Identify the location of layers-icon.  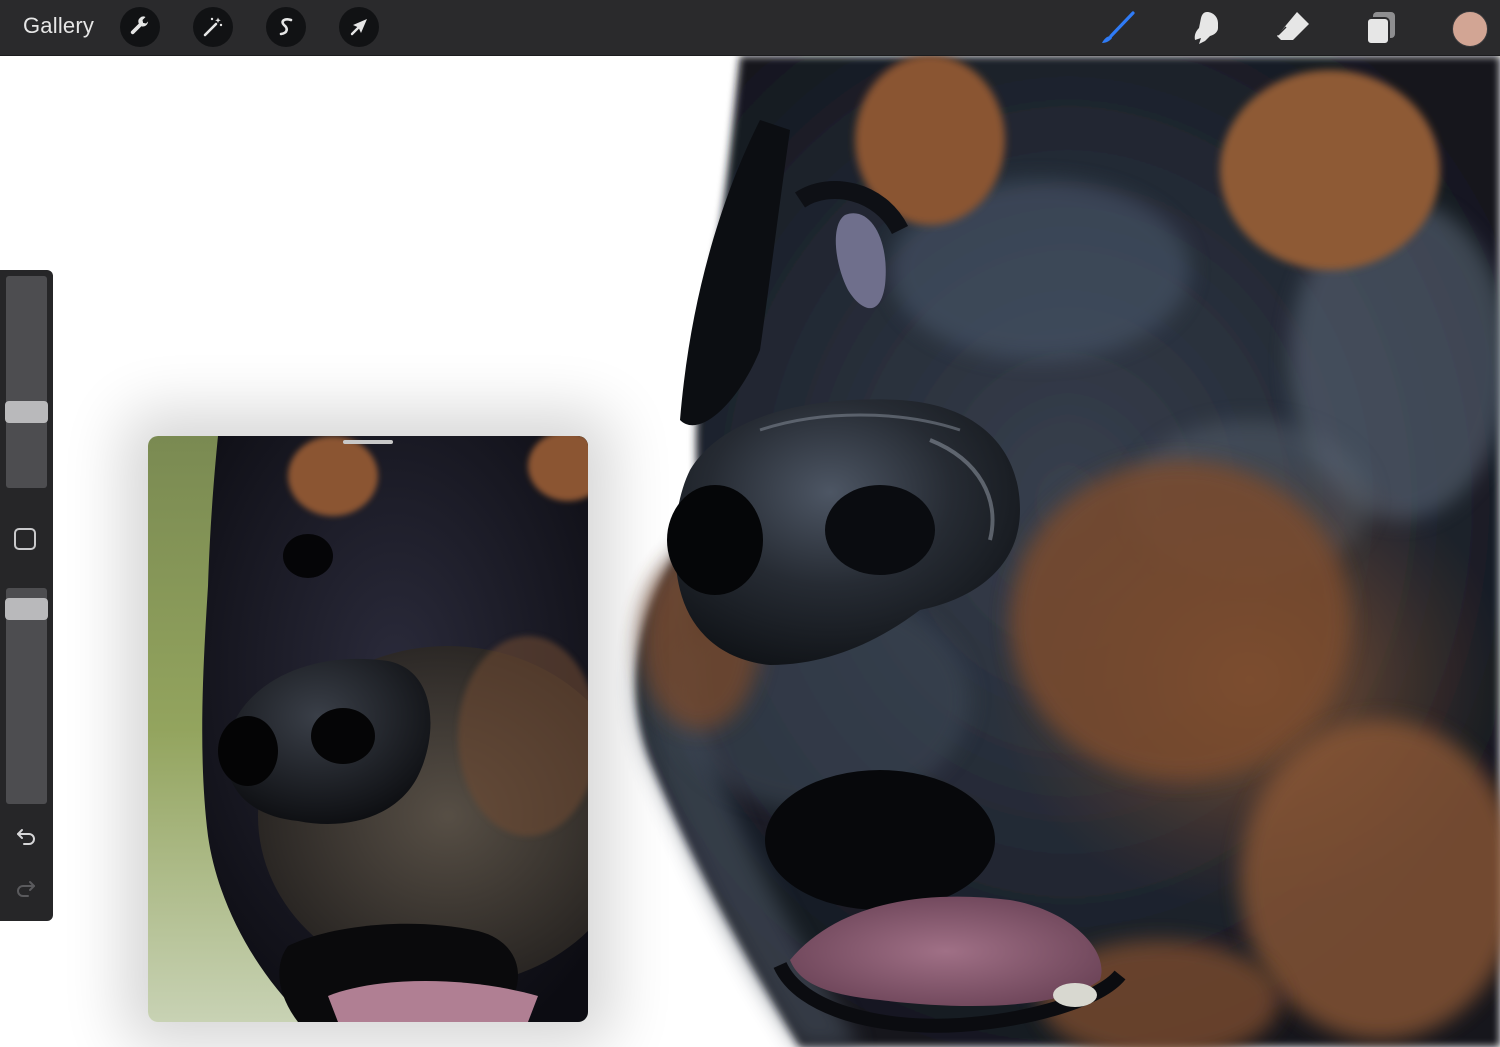
(1381, 28).